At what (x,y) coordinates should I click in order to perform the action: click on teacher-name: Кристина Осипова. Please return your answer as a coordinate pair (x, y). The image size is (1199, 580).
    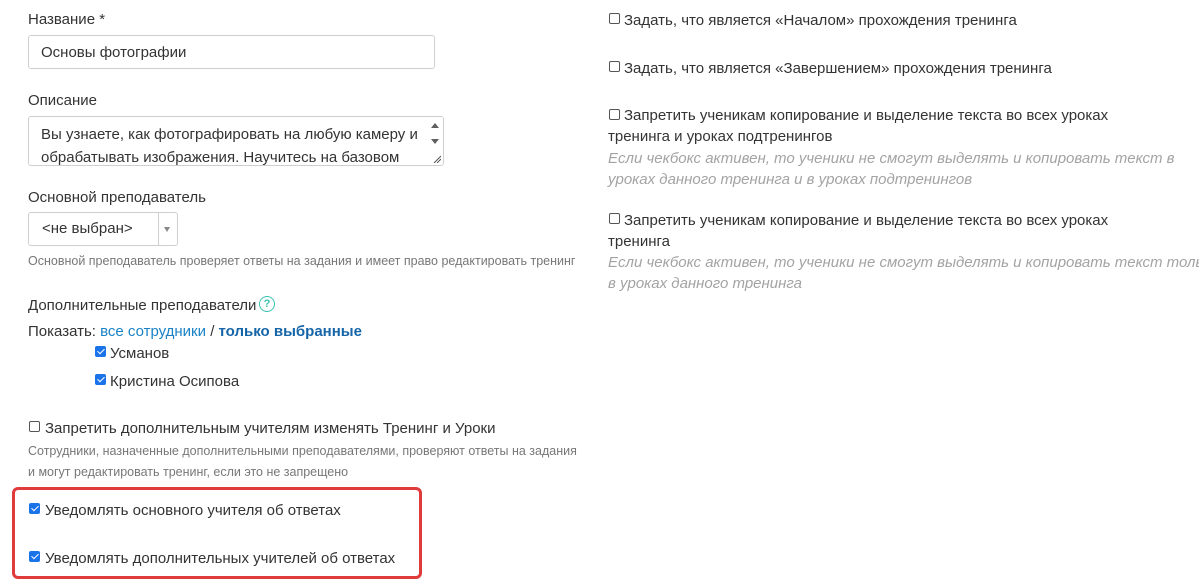
    Looking at the image, I should click on (175, 381).